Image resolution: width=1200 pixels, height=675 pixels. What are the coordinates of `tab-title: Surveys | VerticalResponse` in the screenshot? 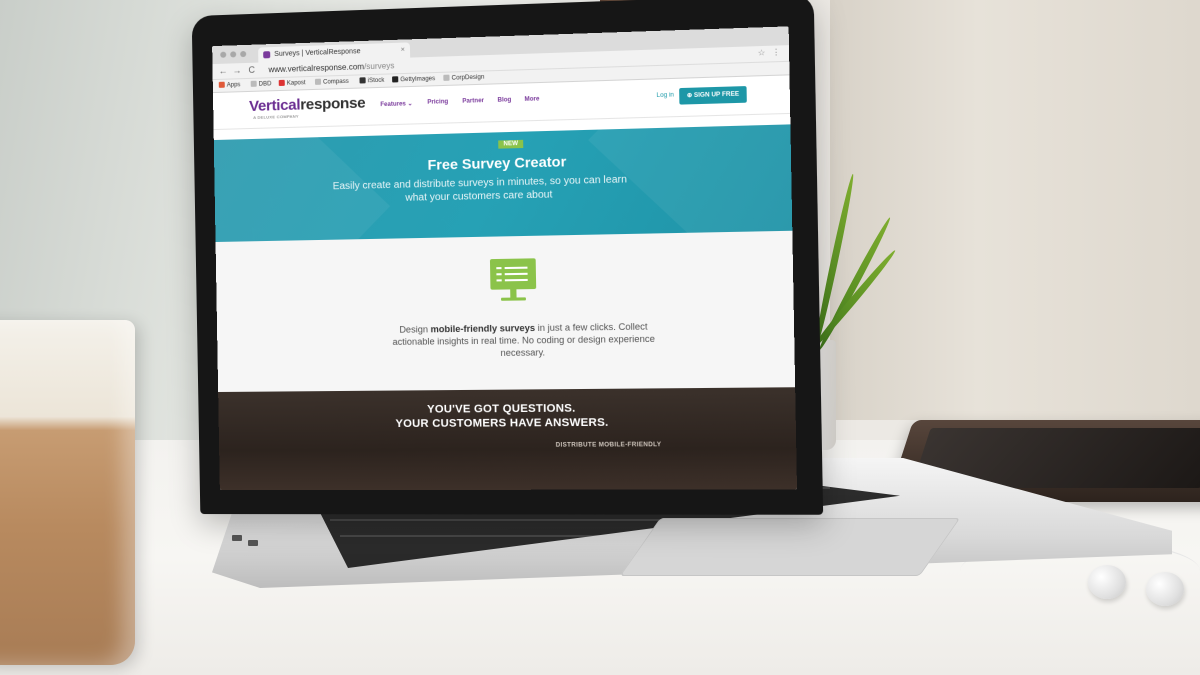 It's located at (317, 53).